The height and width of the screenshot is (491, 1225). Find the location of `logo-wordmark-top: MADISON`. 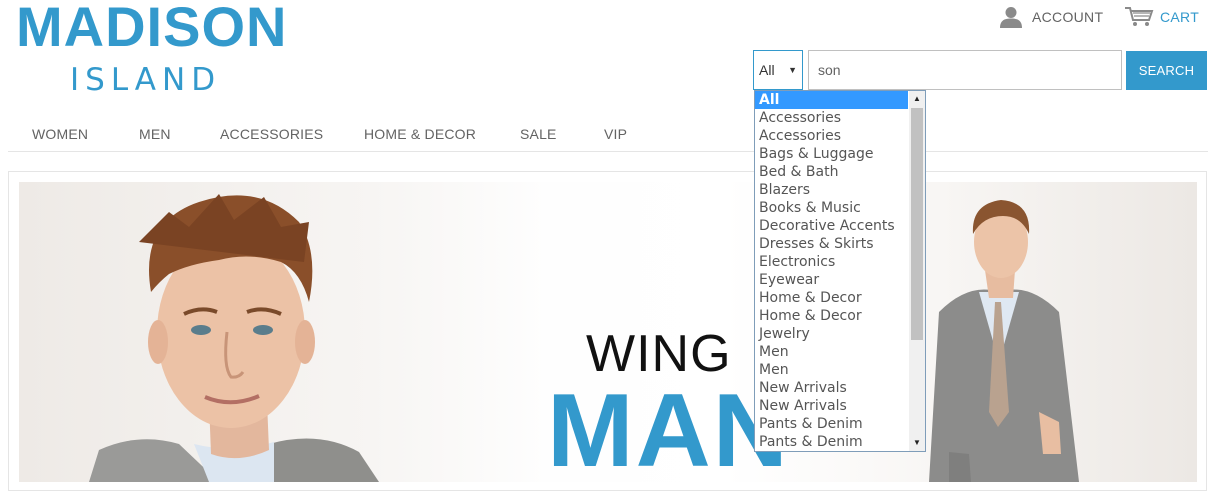

logo-wordmark-top: MADISON is located at coordinates (152, 29).